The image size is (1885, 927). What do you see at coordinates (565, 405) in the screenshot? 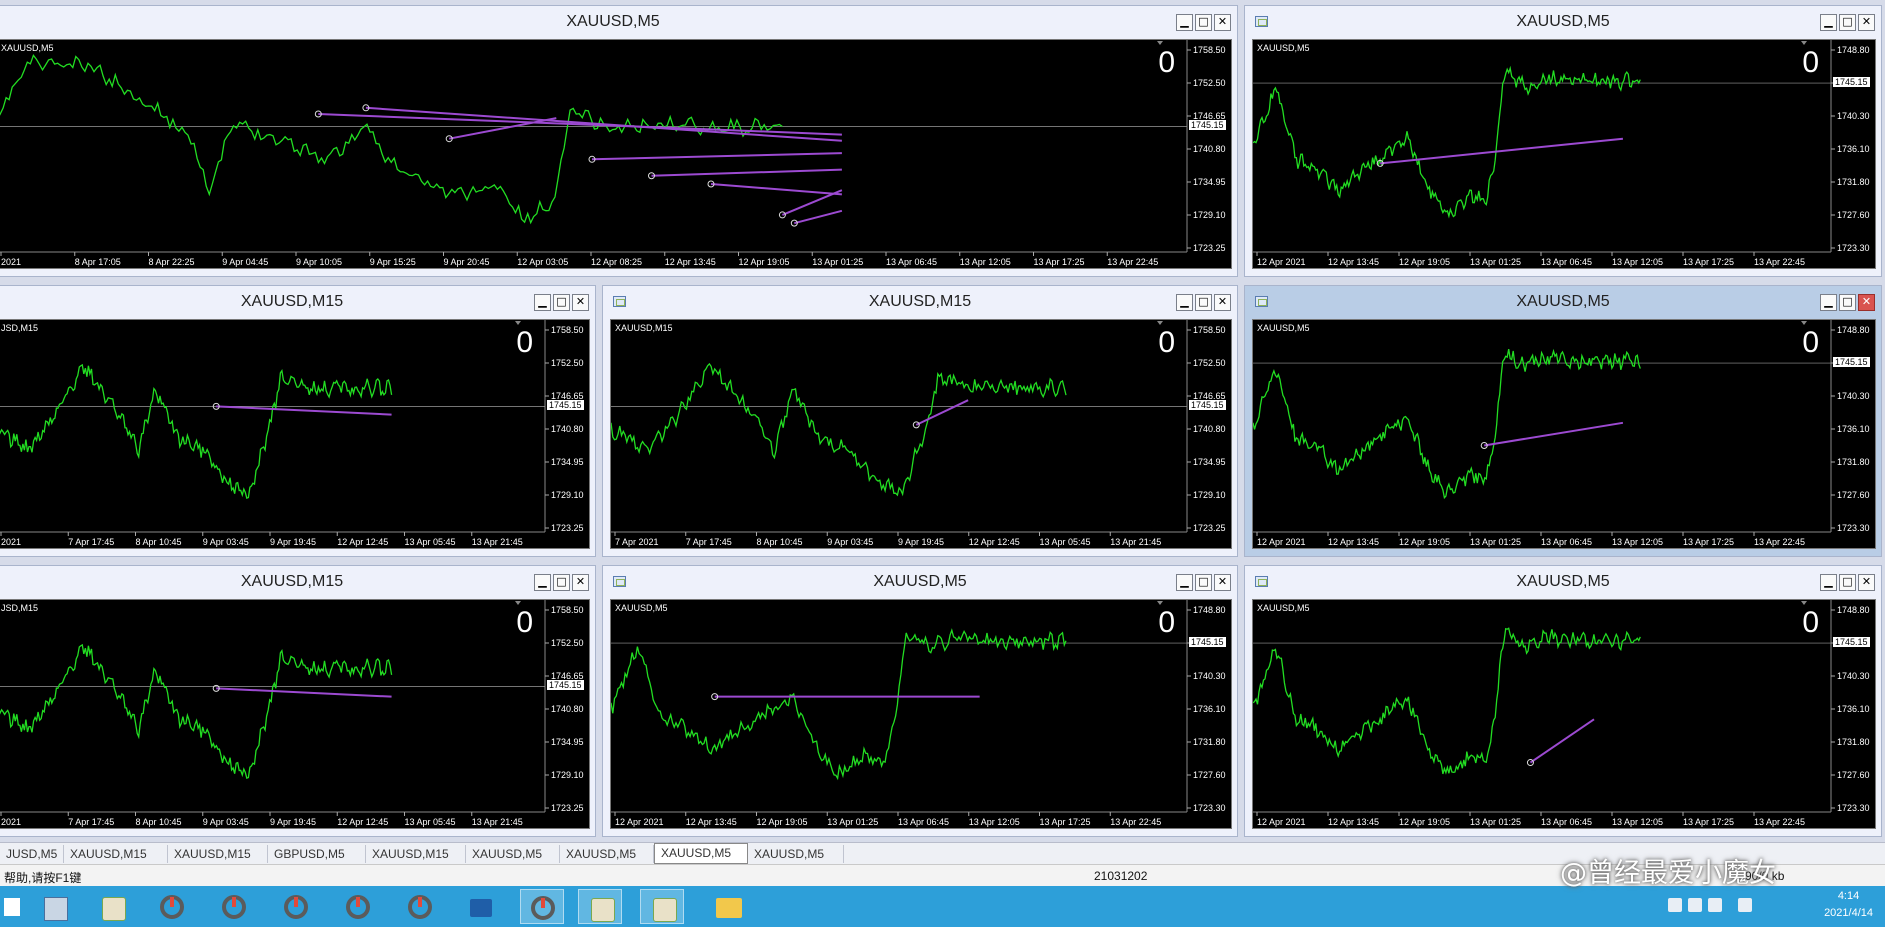
I see `current-price-tag: 1745.15` at bounding box center [565, 405].